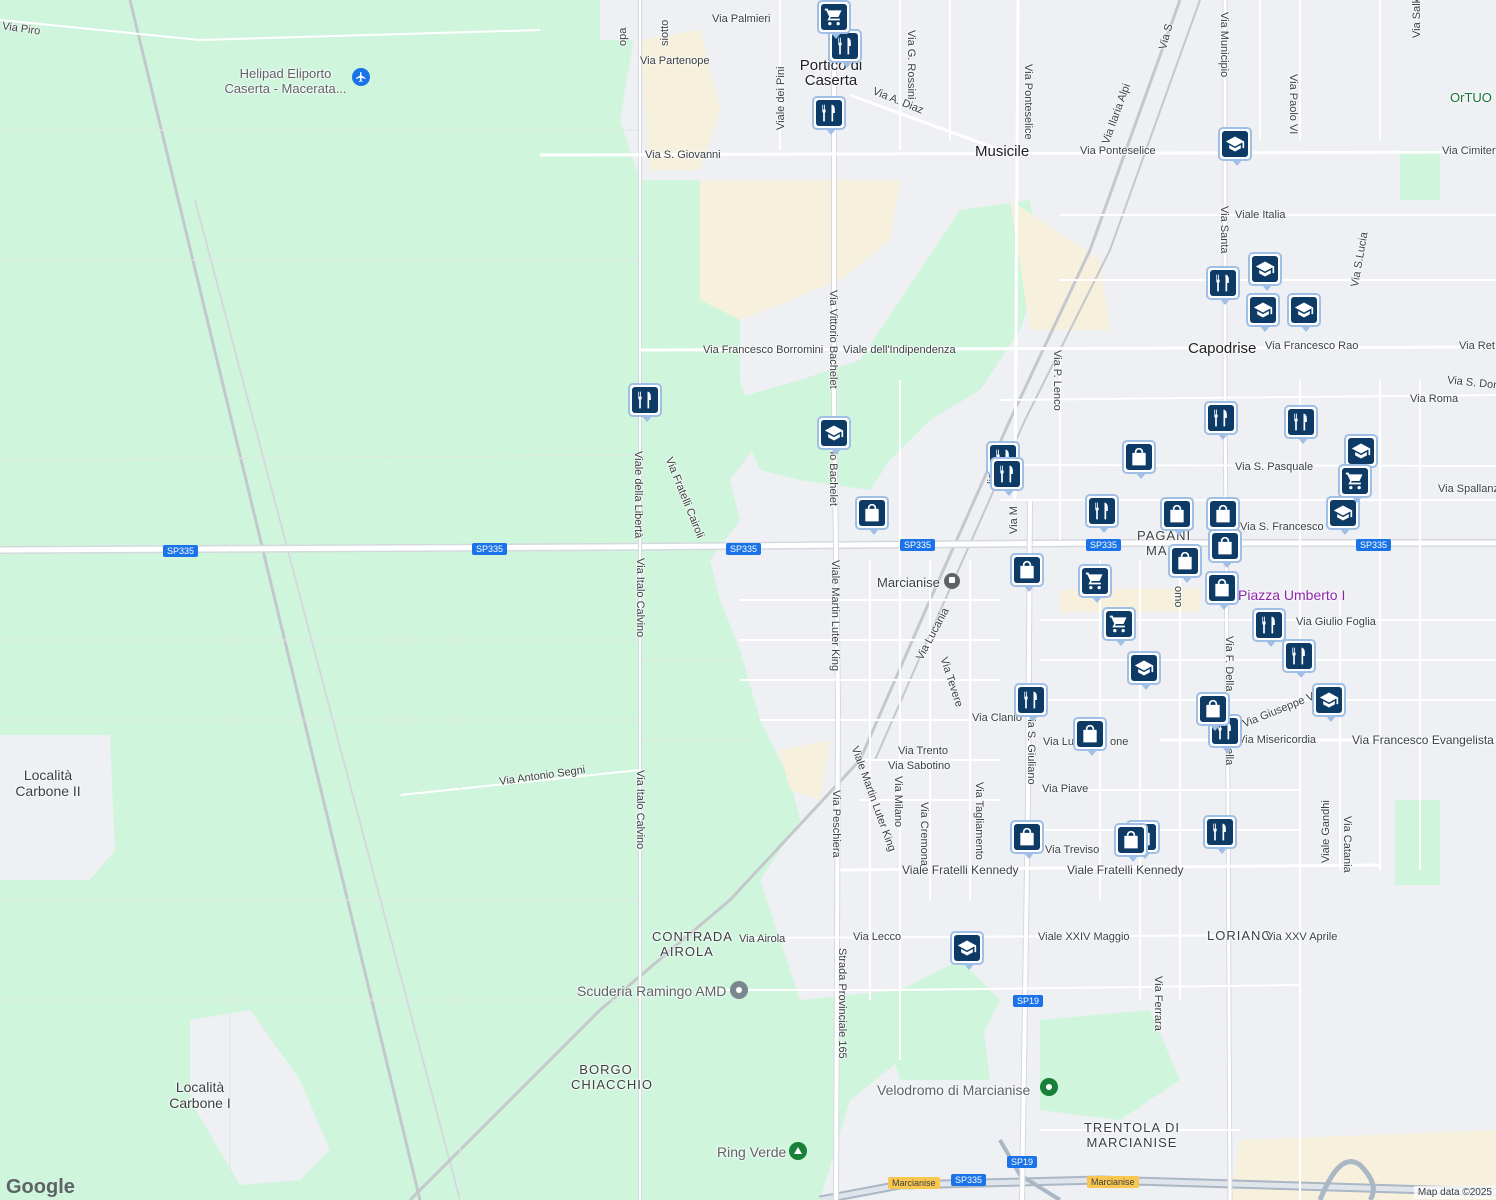 The height and width of the screenshot is (1200, 1496). I want to click on place-icon, so click(739, 990).